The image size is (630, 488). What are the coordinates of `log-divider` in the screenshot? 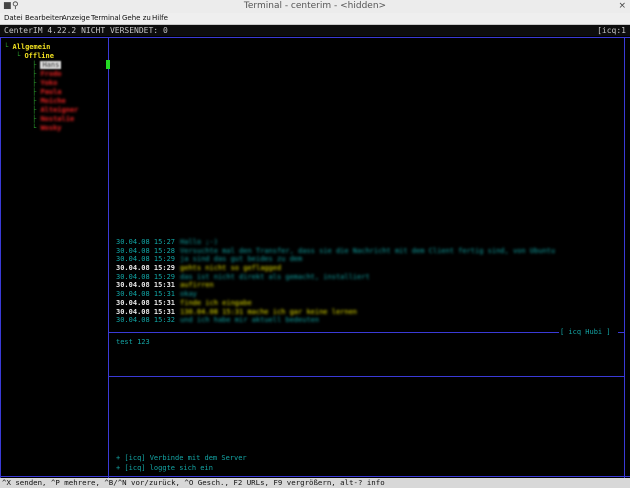 It's located at (366, 376).